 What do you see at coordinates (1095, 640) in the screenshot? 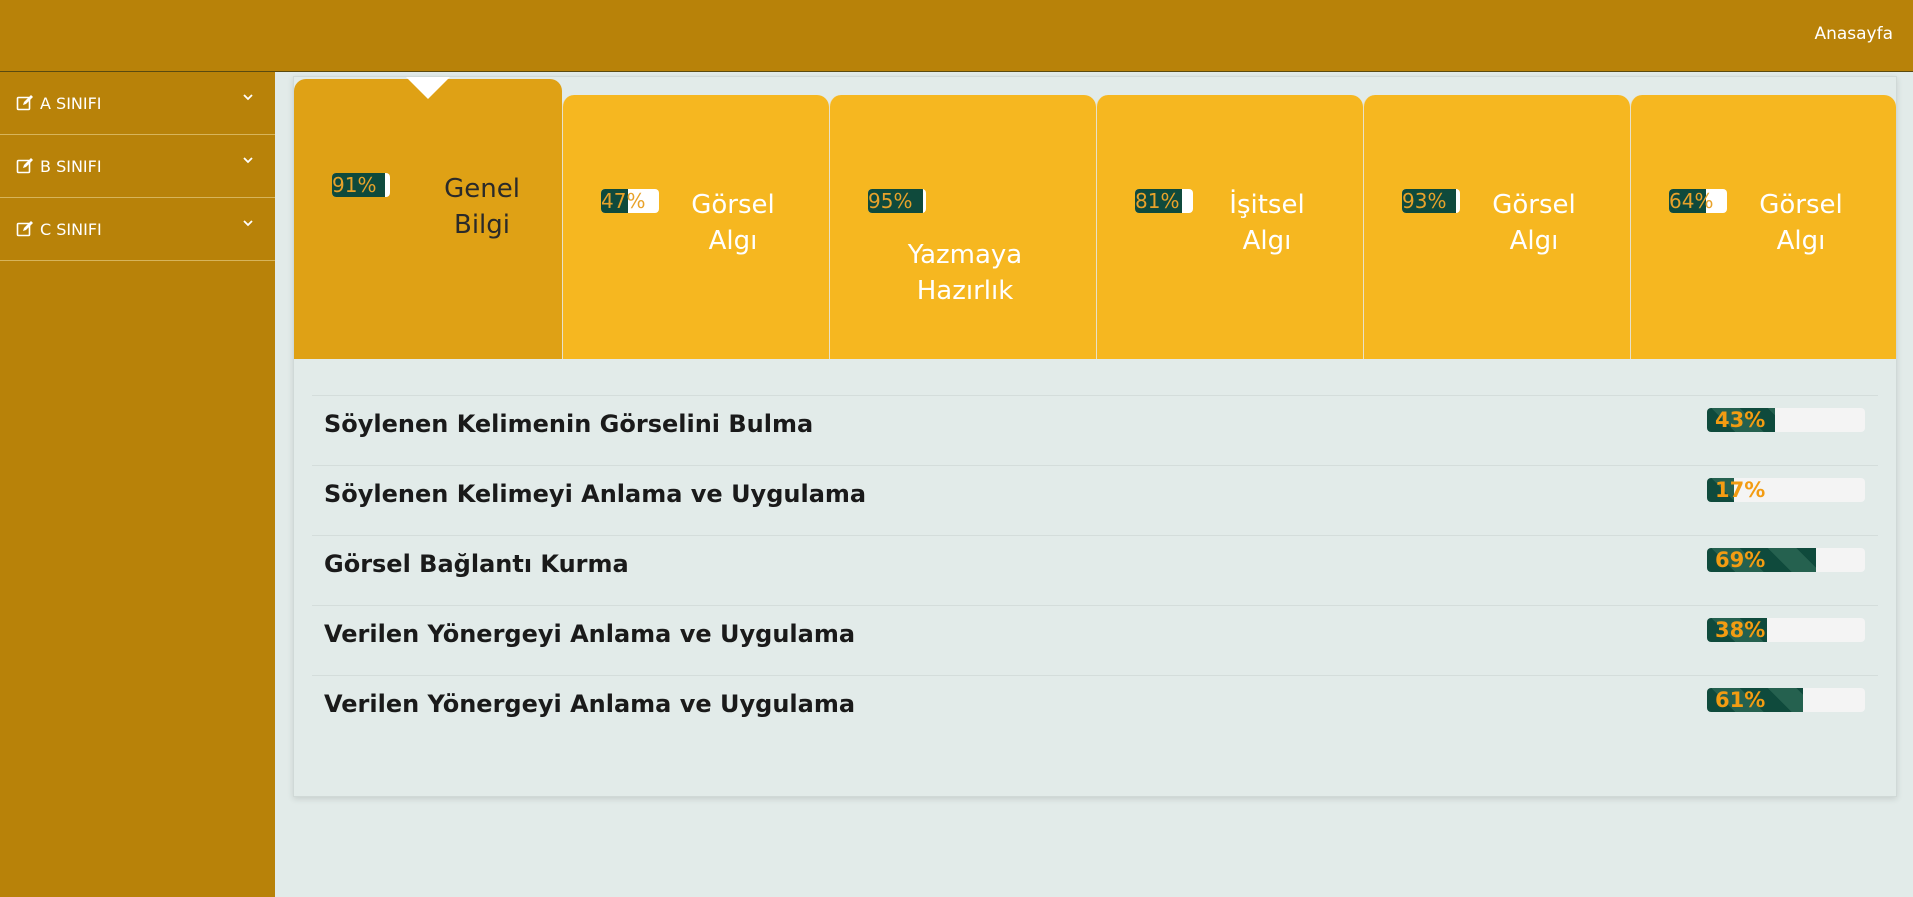
I see `list-item: Verilen Yönergeyi Anlama ve Uygulama 38%` at bounding box center [1095, 640].